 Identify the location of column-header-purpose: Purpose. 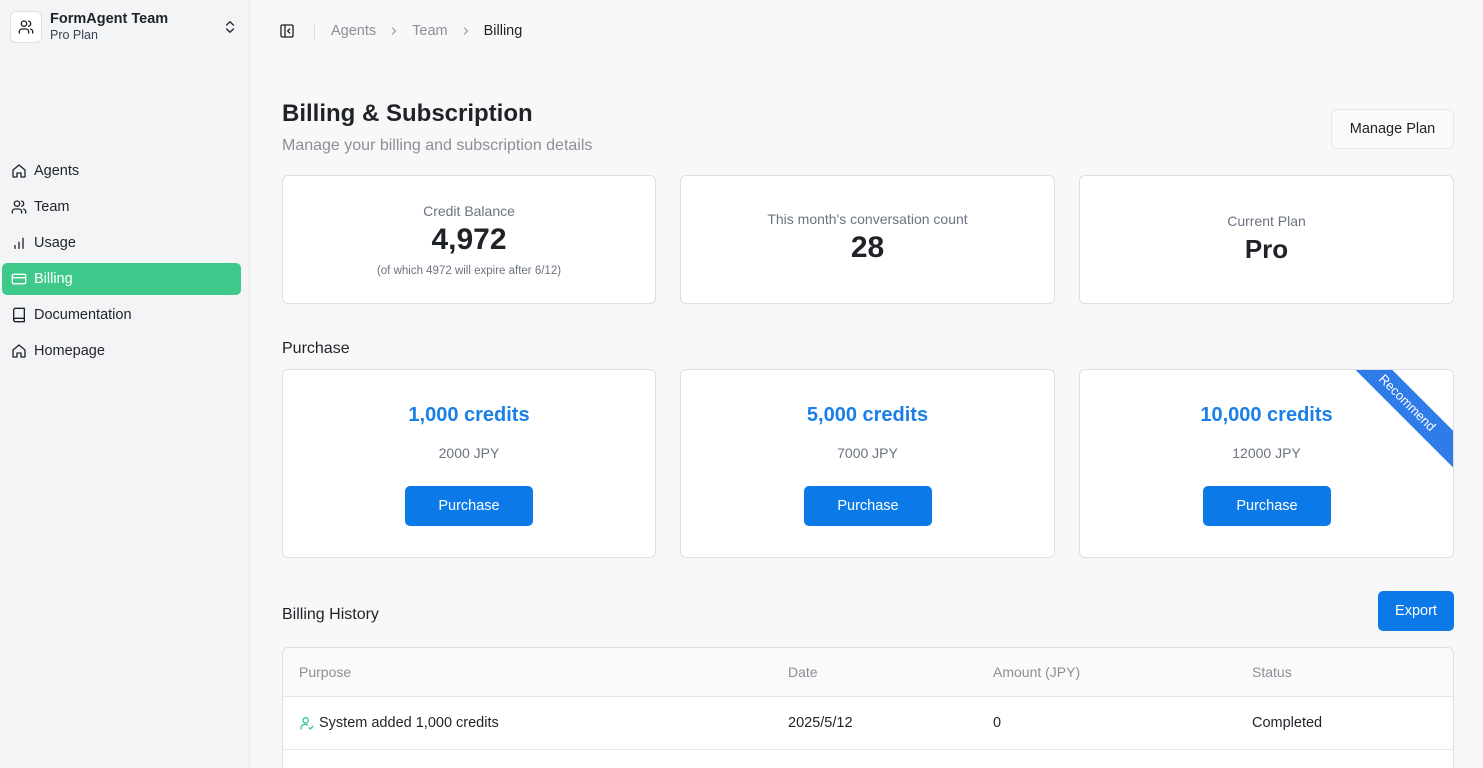
(325, 672).